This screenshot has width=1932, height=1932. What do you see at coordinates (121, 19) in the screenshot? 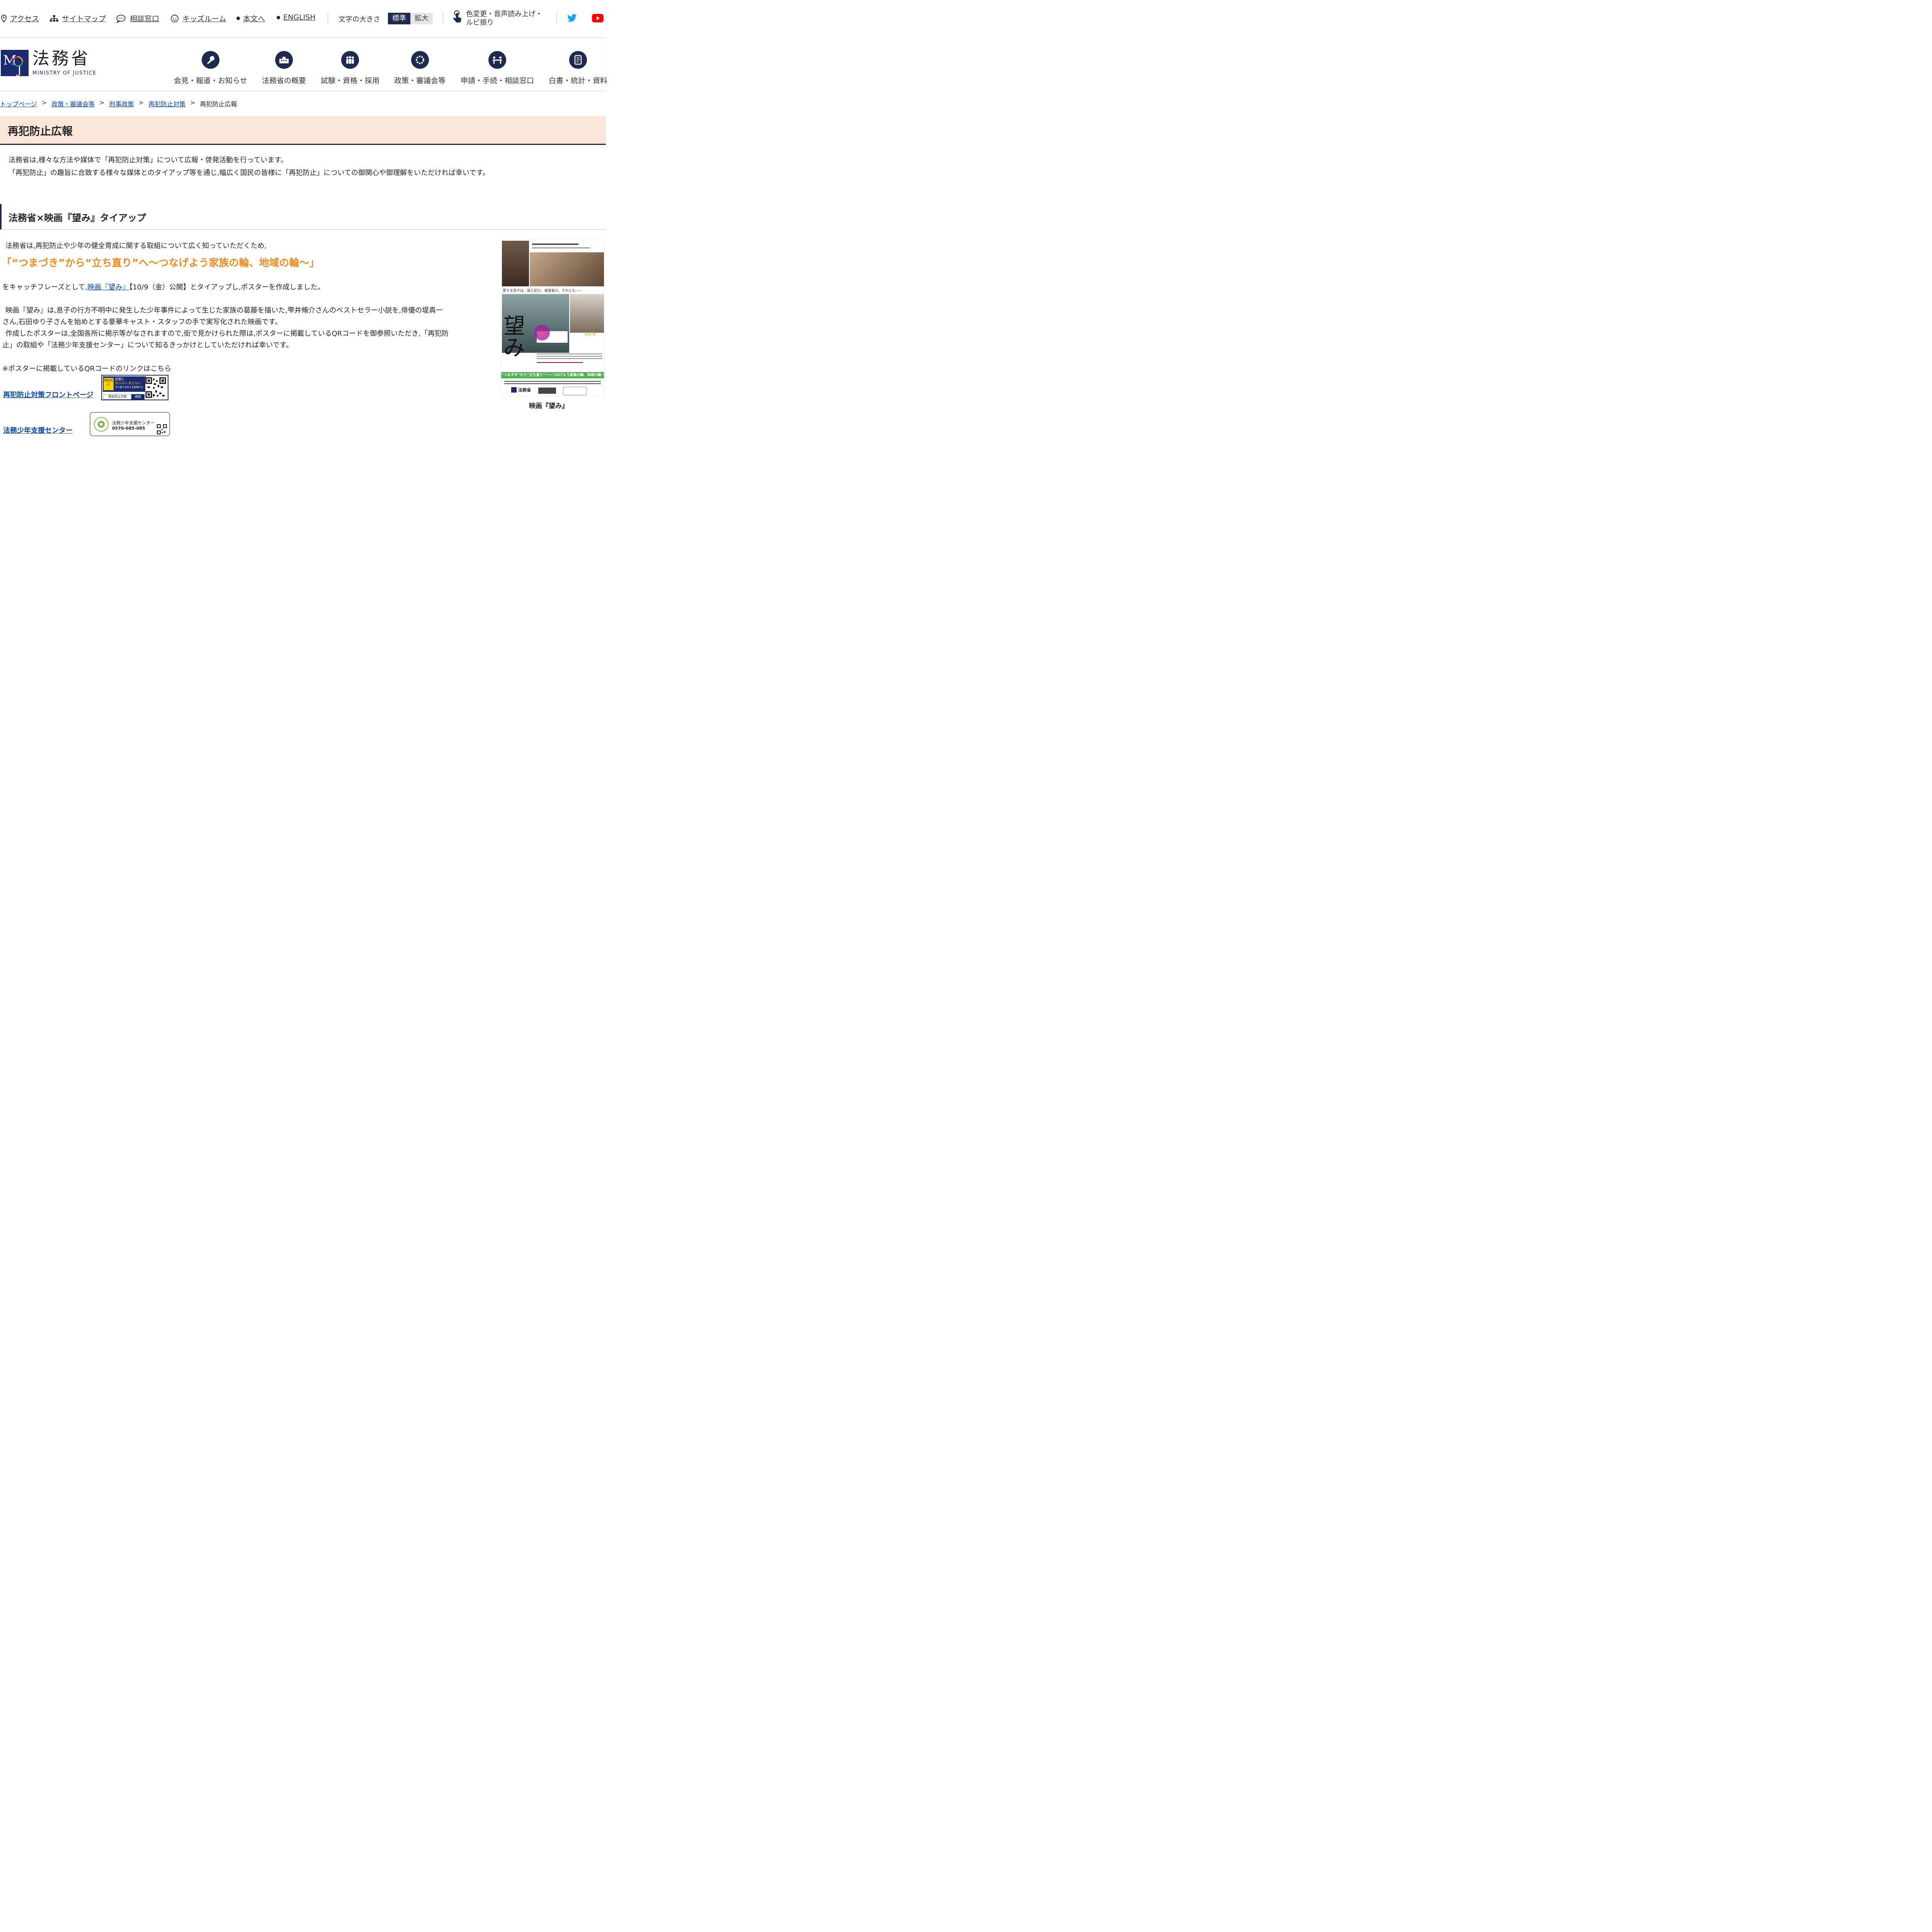
I see `chat-bubble-icon` at bounding box center [121, 19].